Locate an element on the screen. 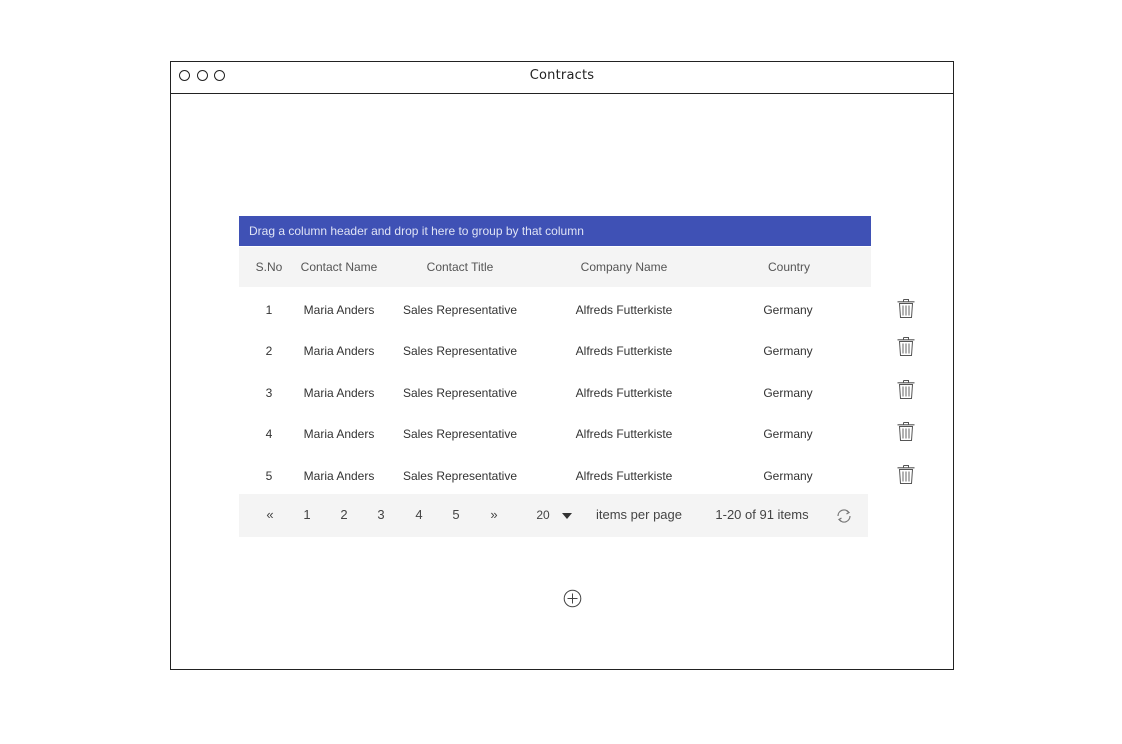 Image resolution: width=1122 pixels, height=744 pixels. pager-page-1: 1 is located at coordinates (306, 514).